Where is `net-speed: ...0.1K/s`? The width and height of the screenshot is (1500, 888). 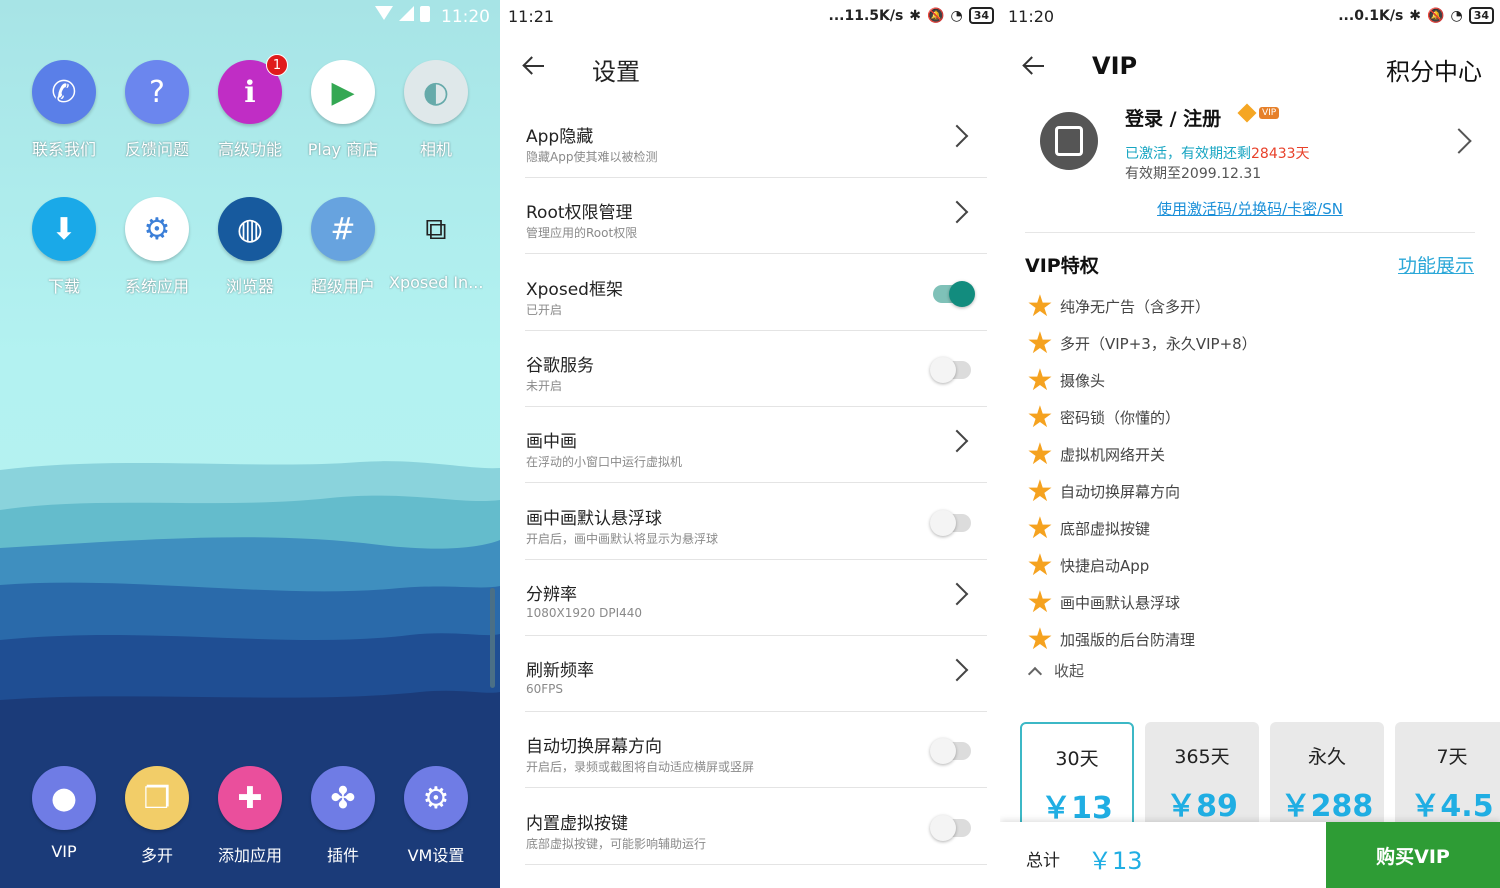
net-speed: ...0.1K/s is located at coordinates (1371, 15).